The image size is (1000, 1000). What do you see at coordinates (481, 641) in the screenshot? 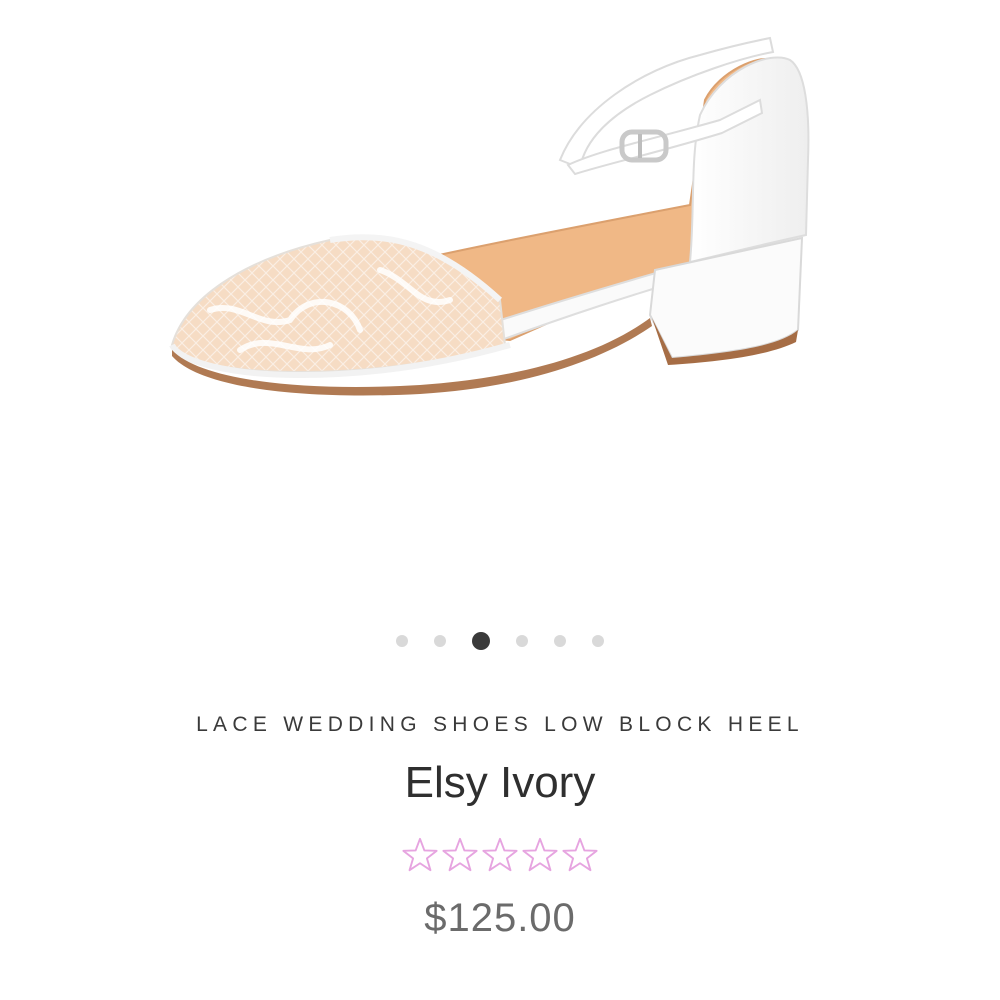
I see `carousel-dot-3-active` at bounding box center [481, 641].